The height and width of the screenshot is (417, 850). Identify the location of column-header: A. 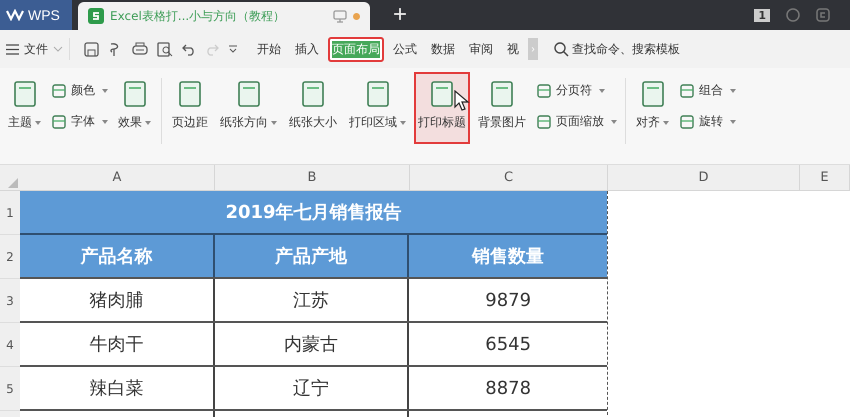
(117, 177).